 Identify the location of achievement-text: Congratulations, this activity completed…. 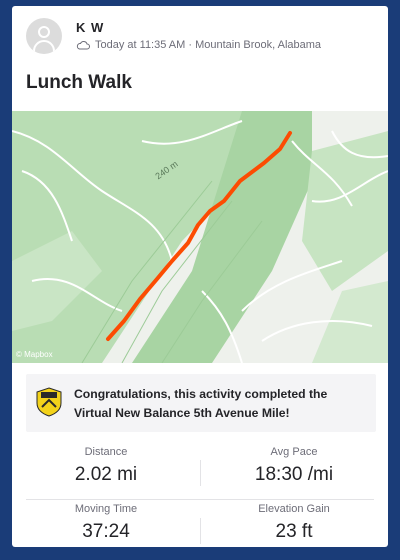
(222, 404).